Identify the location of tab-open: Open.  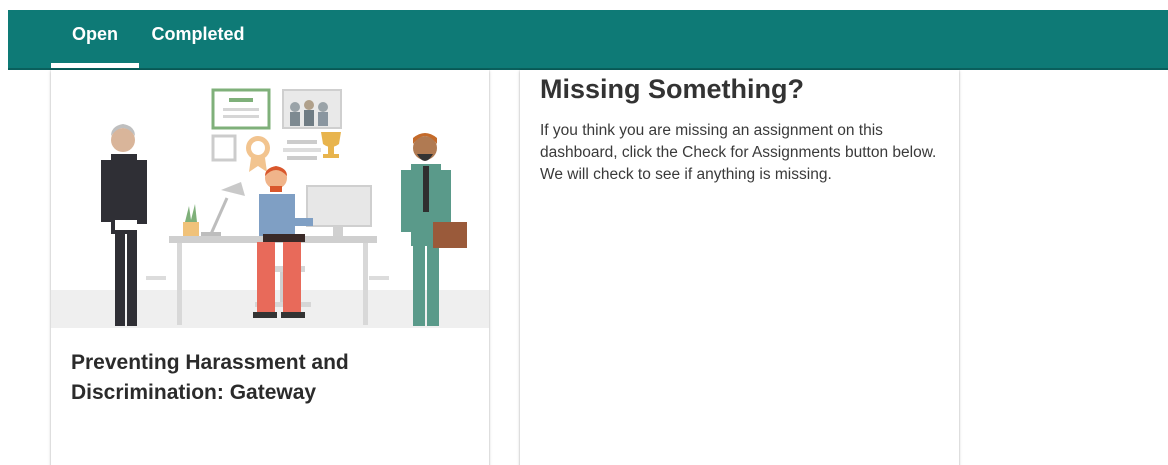
(95, 39).